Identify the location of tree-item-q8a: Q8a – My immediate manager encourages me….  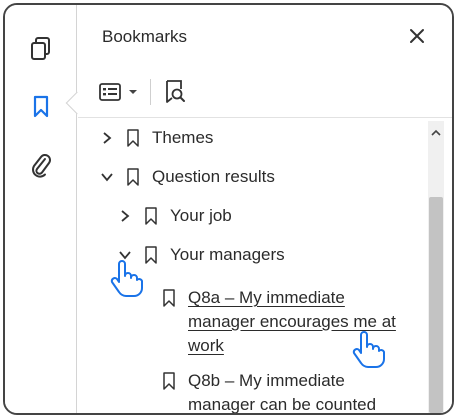
(282, 322).